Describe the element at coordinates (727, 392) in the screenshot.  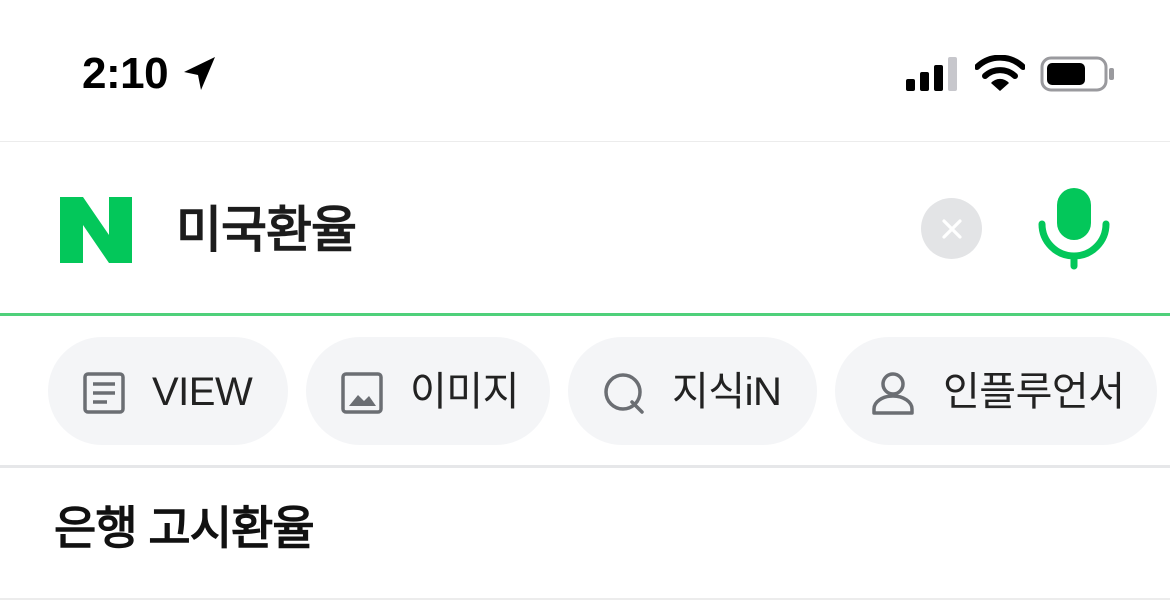
I see `tab-kin-label: 지식iN` at that location.